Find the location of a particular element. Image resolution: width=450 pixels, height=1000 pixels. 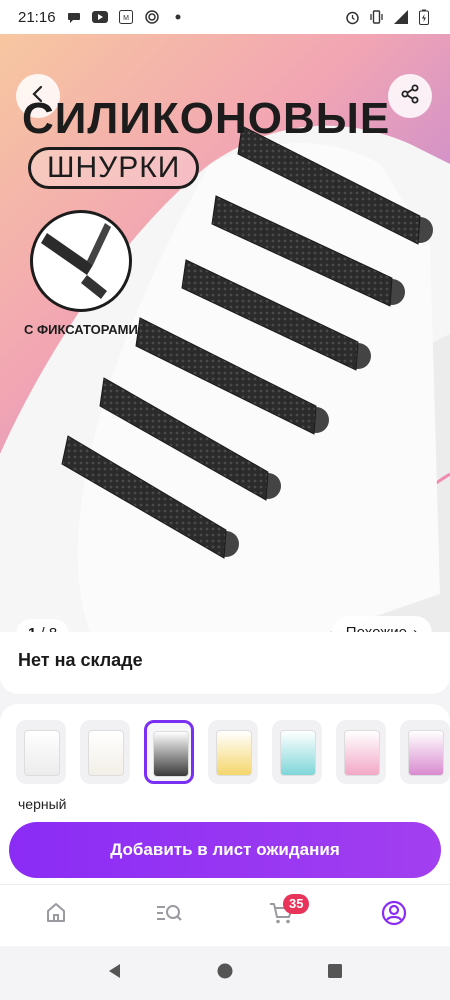

android-nav-bar is located at coordinates (225, 973).